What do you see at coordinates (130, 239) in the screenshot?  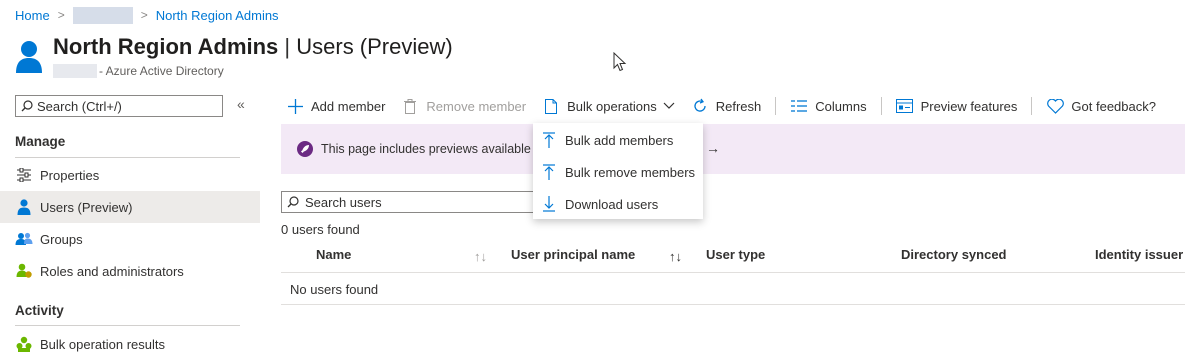 I see `sidebar-item-groups: Groups` at bounding box center [130, 239].